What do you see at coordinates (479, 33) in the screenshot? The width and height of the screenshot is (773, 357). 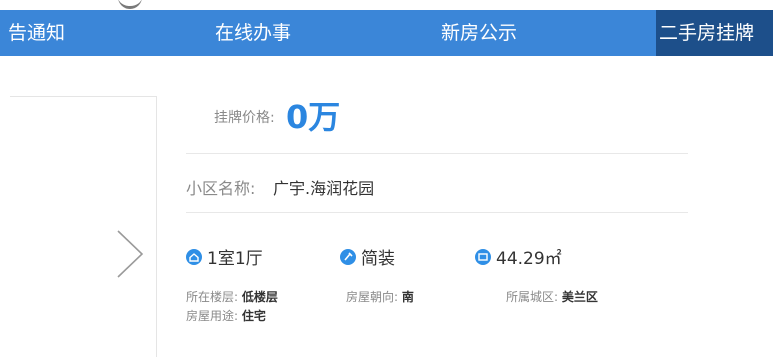 I see `nav-item-new-homes: 新房公示` at bounding box center [479, 33].